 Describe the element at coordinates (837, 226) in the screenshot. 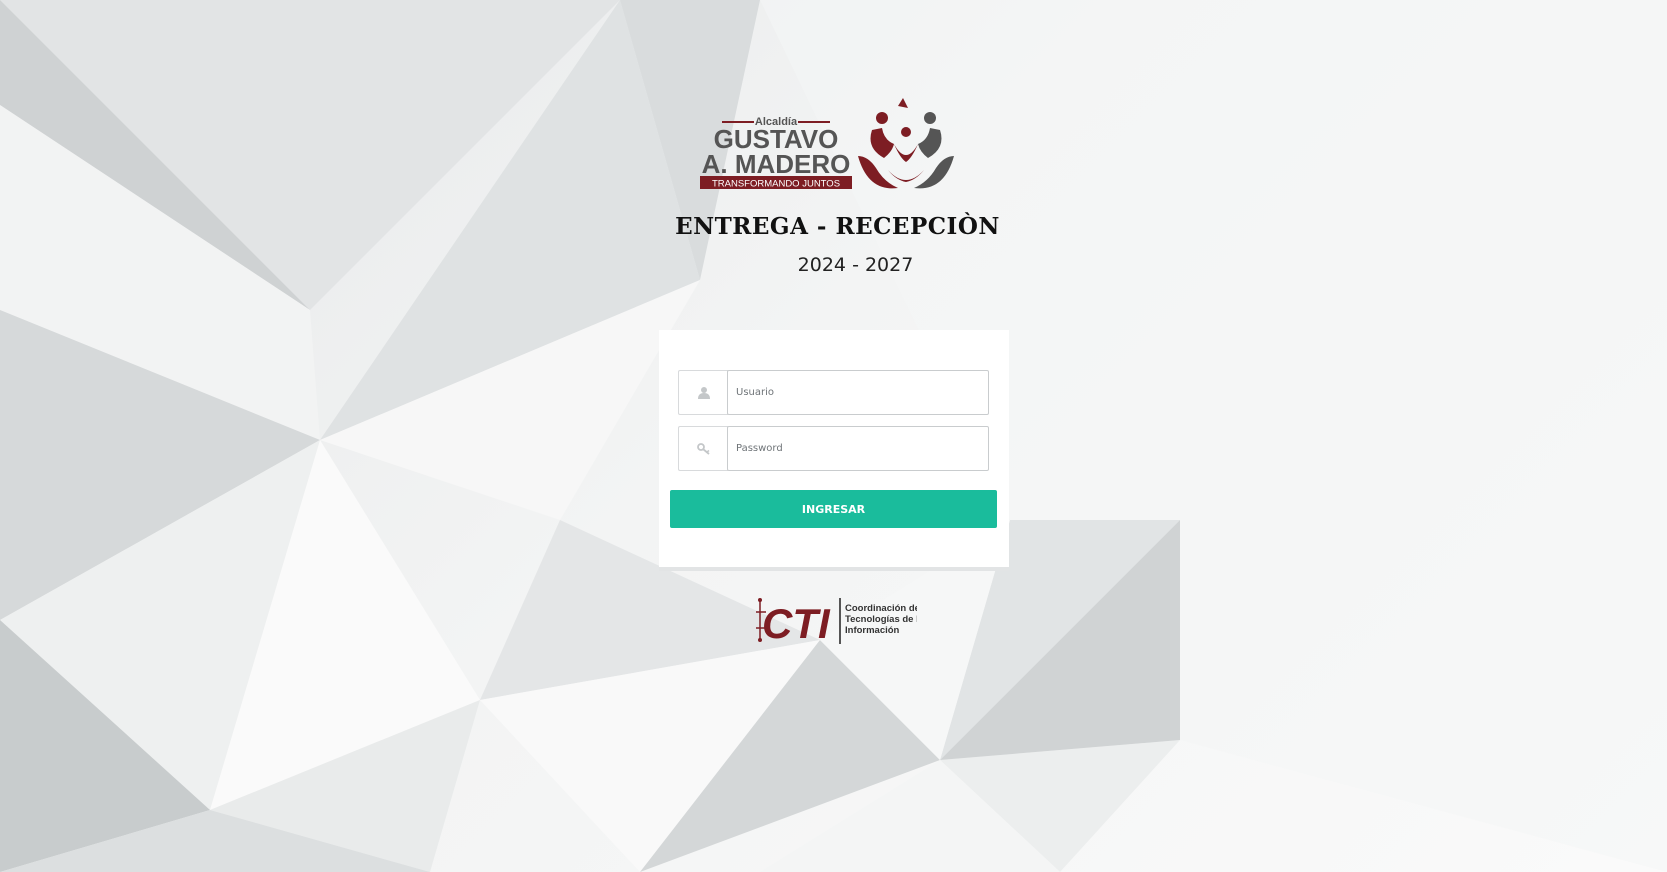

I see `page-title: ENTREGA - RECEPCIÒN` at that location.